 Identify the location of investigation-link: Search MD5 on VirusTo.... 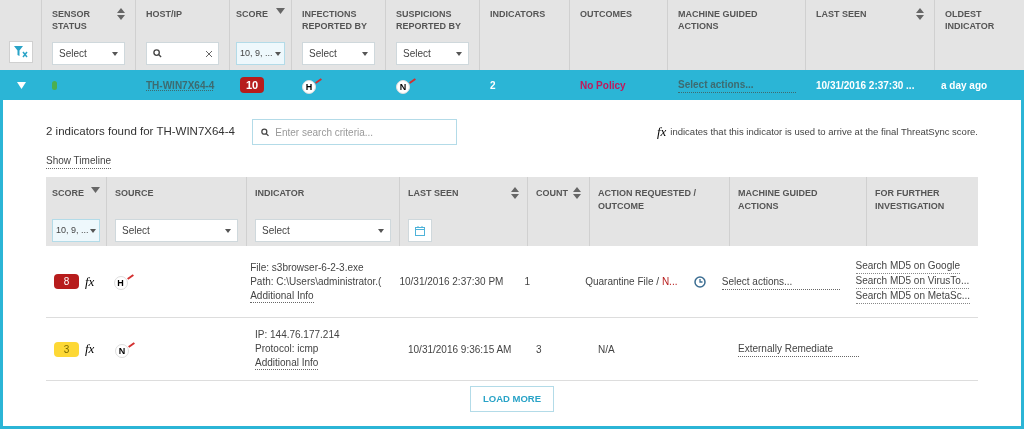
(912, 281).